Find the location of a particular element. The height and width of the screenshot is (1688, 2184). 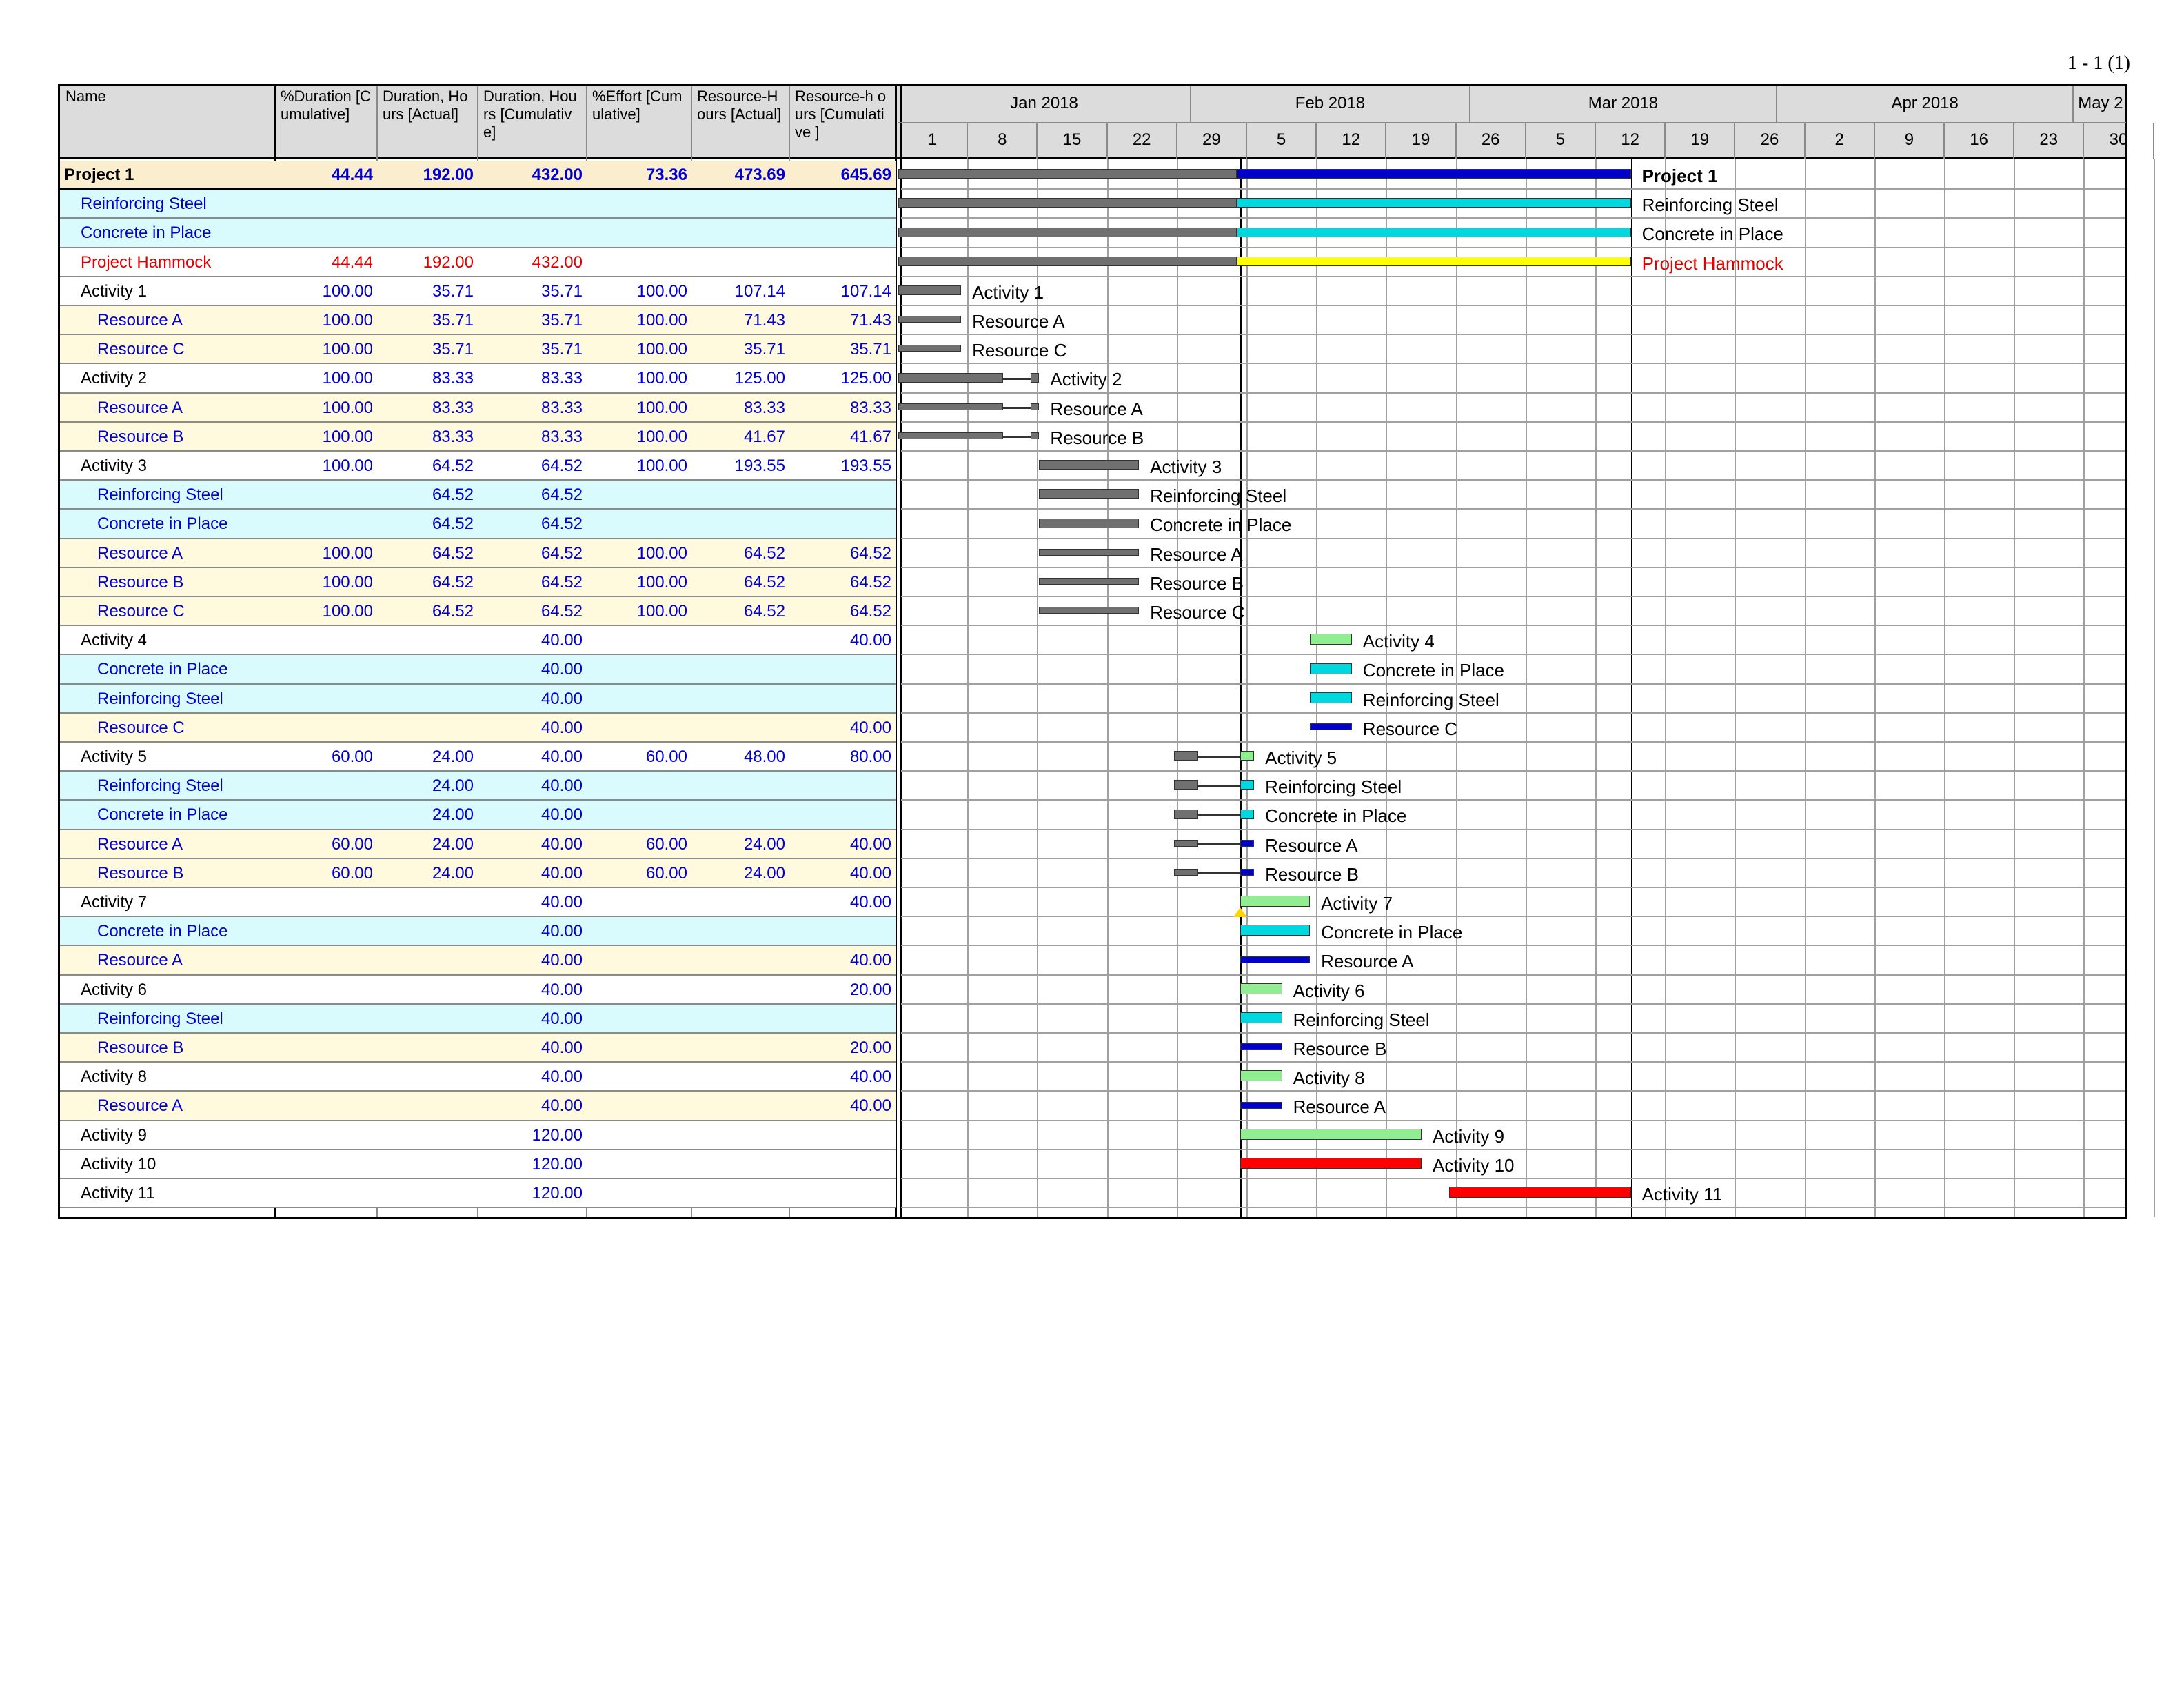

row-value-pct_dur: 100.00 is located at coordinates (348, 466).